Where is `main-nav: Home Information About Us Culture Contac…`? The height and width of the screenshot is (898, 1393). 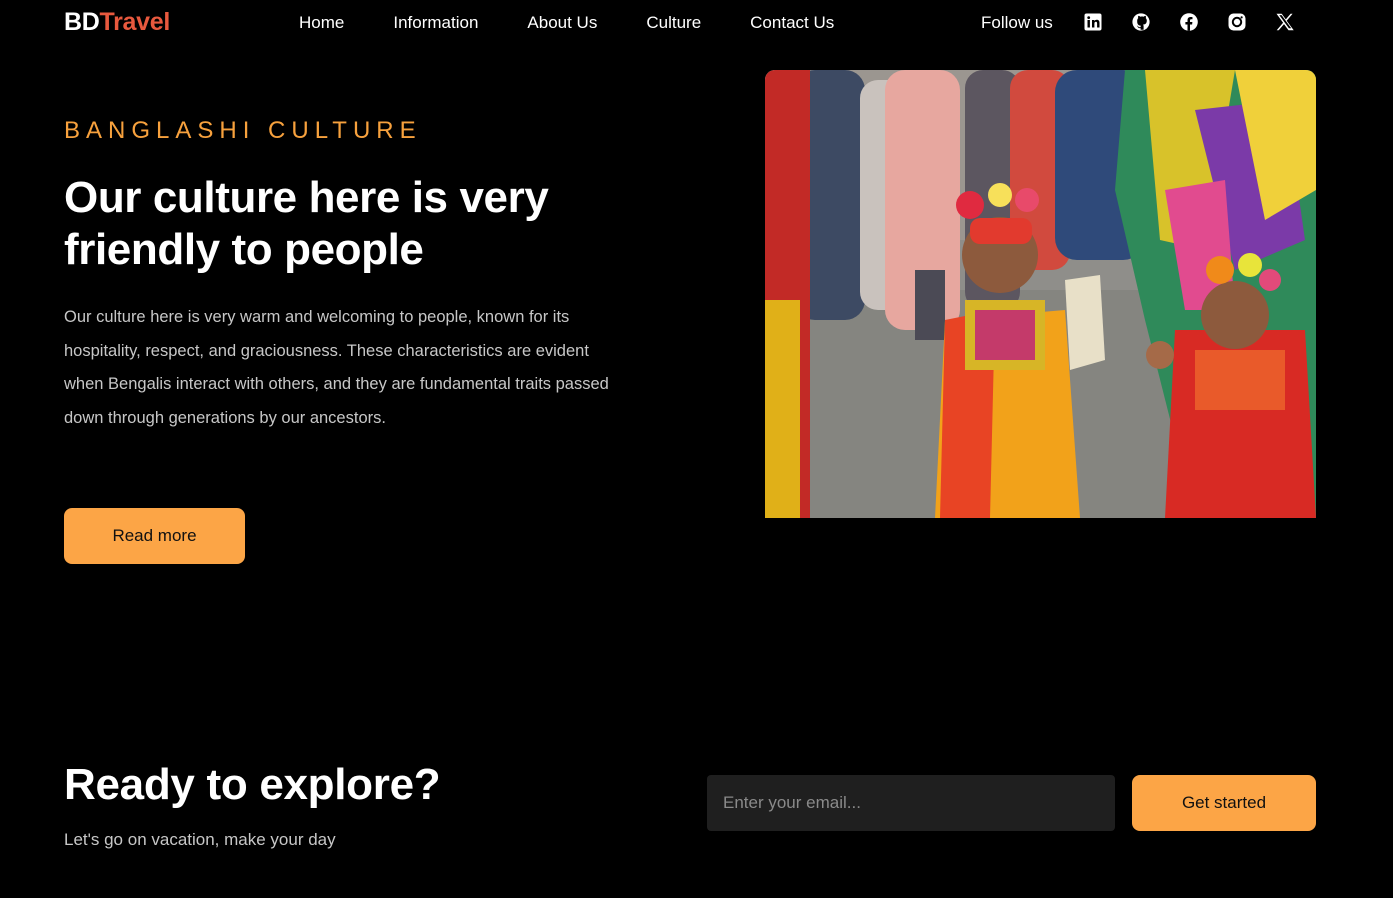 main-nav: Home Information About Us Culture Contac… is located at coordinates (591, 23).